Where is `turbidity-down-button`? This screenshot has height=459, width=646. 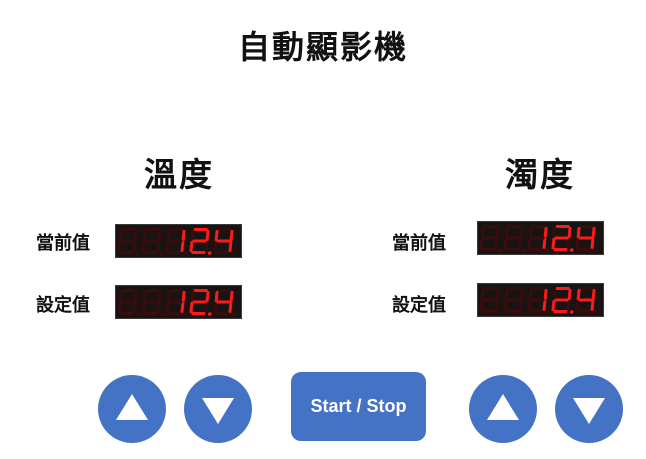
turbidity-down-button is located at coordinates (589, 409).